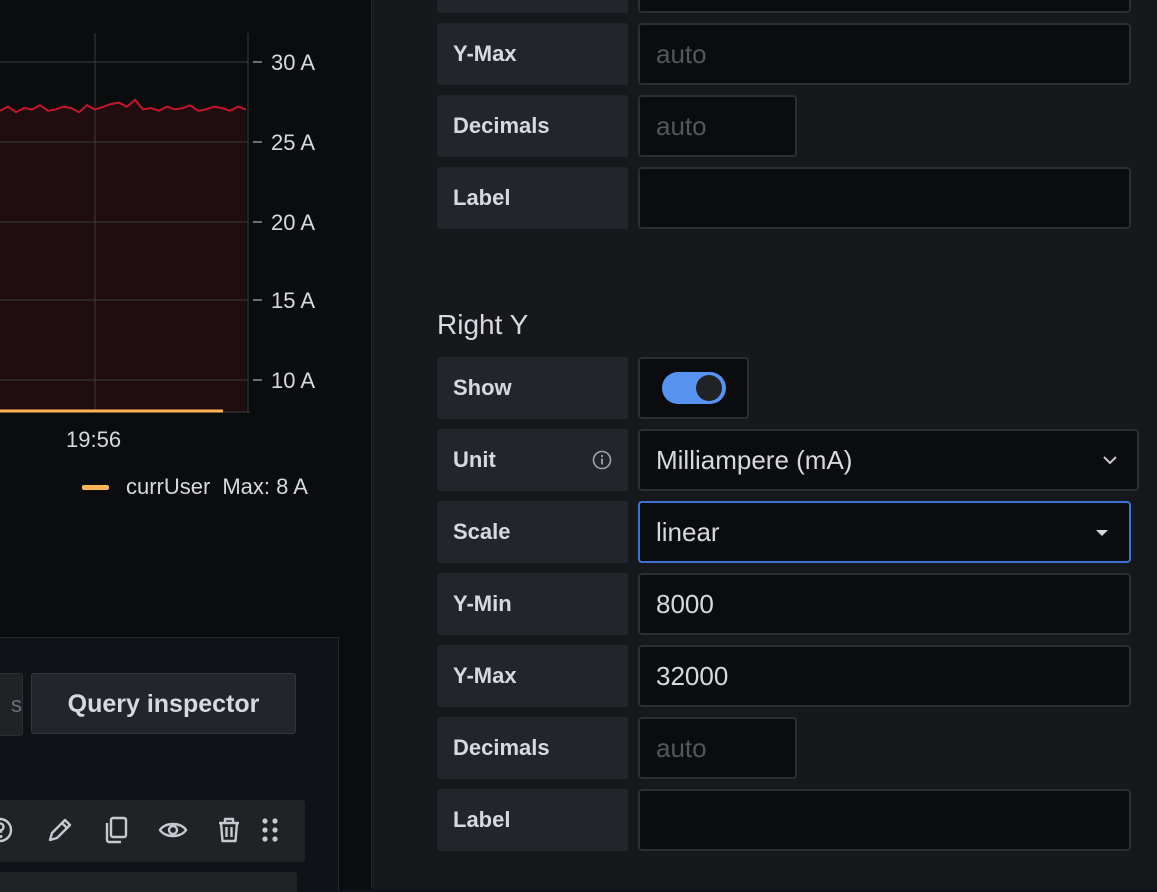 The height and width of the screenshot is (892, 1157). I want to click on field-label, so click(532, 6).